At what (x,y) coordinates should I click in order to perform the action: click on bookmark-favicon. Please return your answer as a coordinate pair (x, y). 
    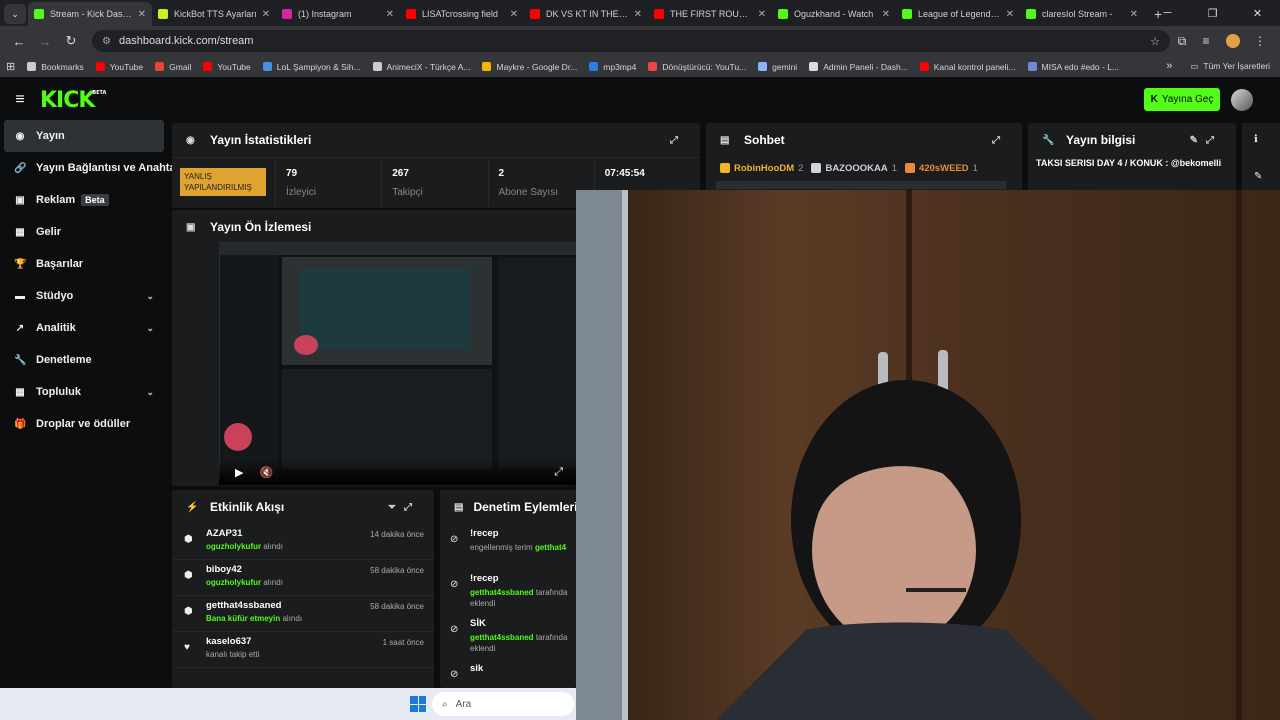
    Looking at the image, I should click on (32, 66).